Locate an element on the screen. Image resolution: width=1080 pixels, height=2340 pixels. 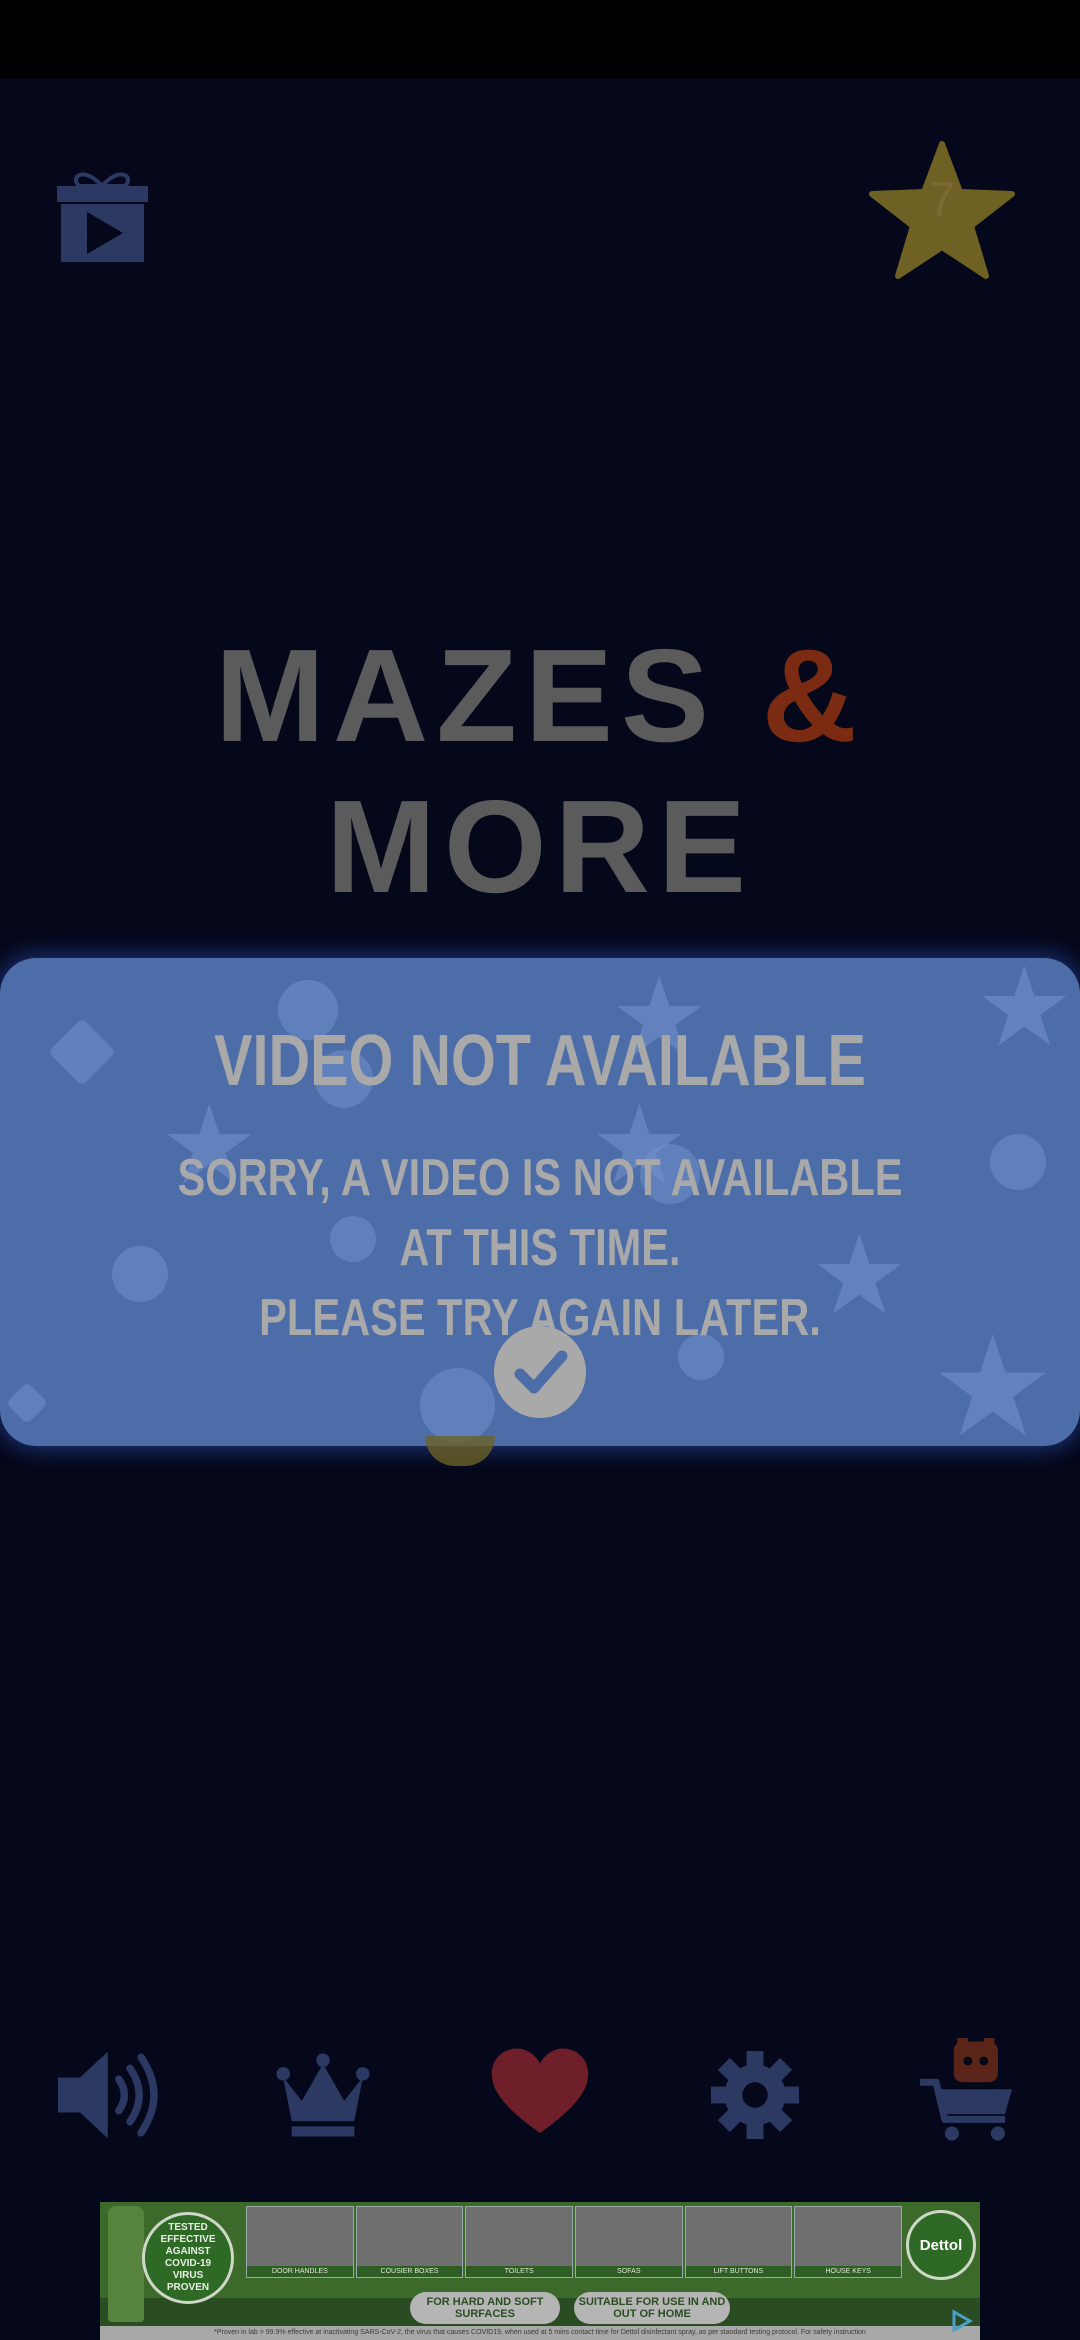
sound-button is located at coordinates (105, 2095).